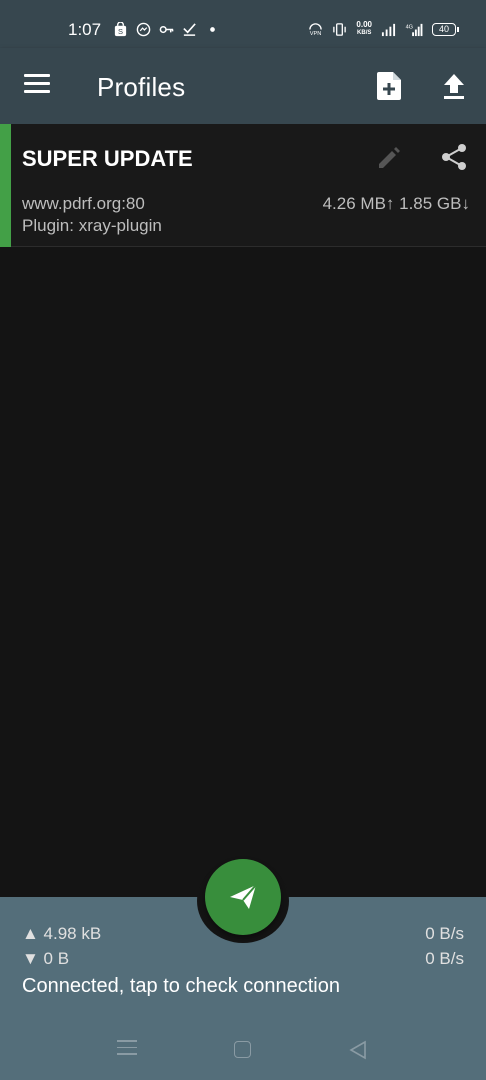  I want to click on dot-icon, so click(212, 29).